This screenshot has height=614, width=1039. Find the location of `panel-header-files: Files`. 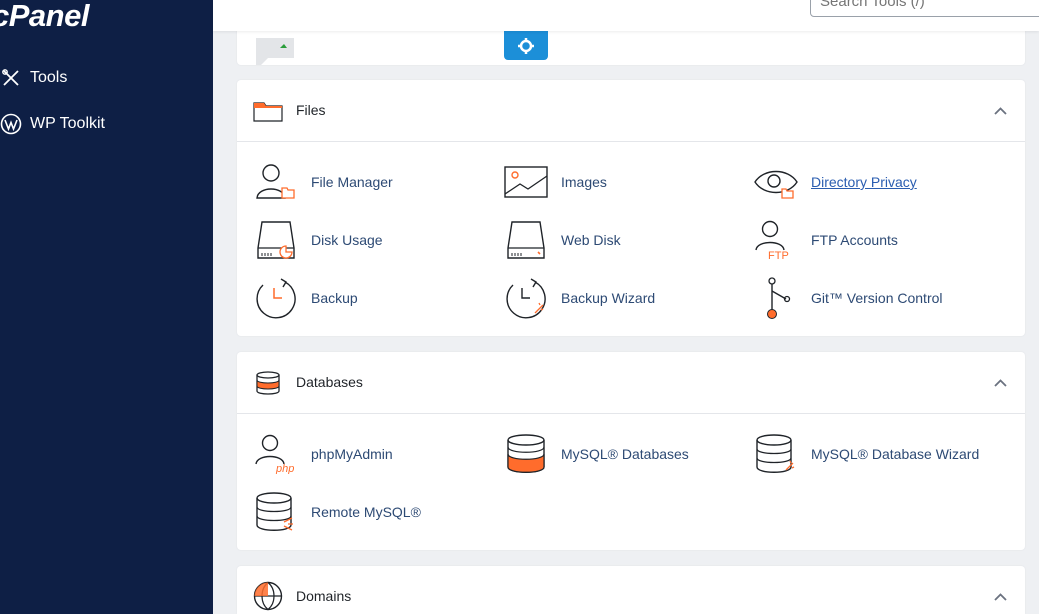

panel-header-files: Files is located at coordinates (631, 111).